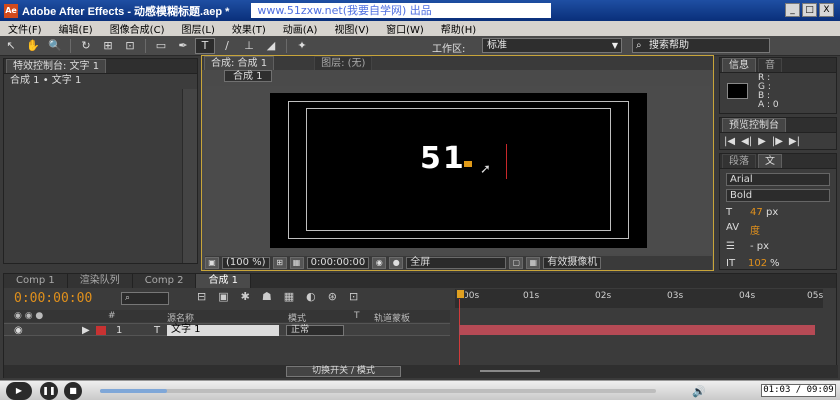 This screenshot has height=400, width=840. I want to click on current-time-display: 0:00:00:00, so click(338, 263).